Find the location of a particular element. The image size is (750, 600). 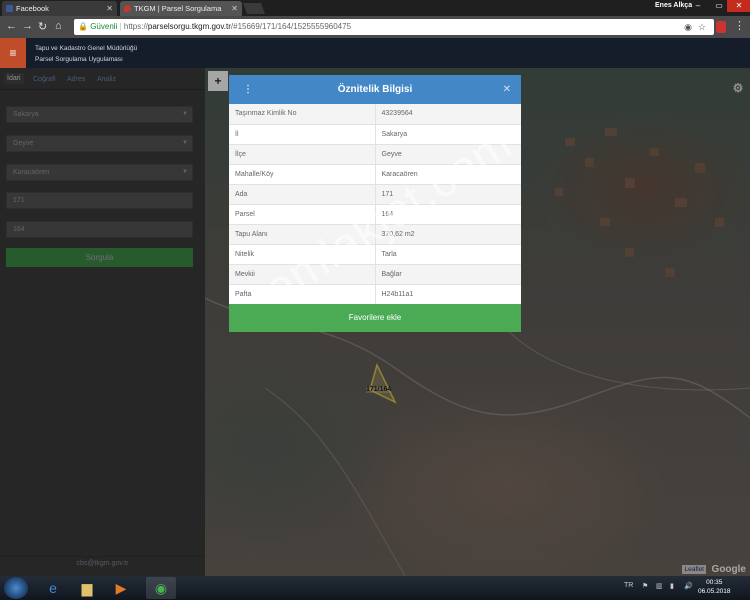

signal-icon: ▮ is located at coordinates (672, 586).